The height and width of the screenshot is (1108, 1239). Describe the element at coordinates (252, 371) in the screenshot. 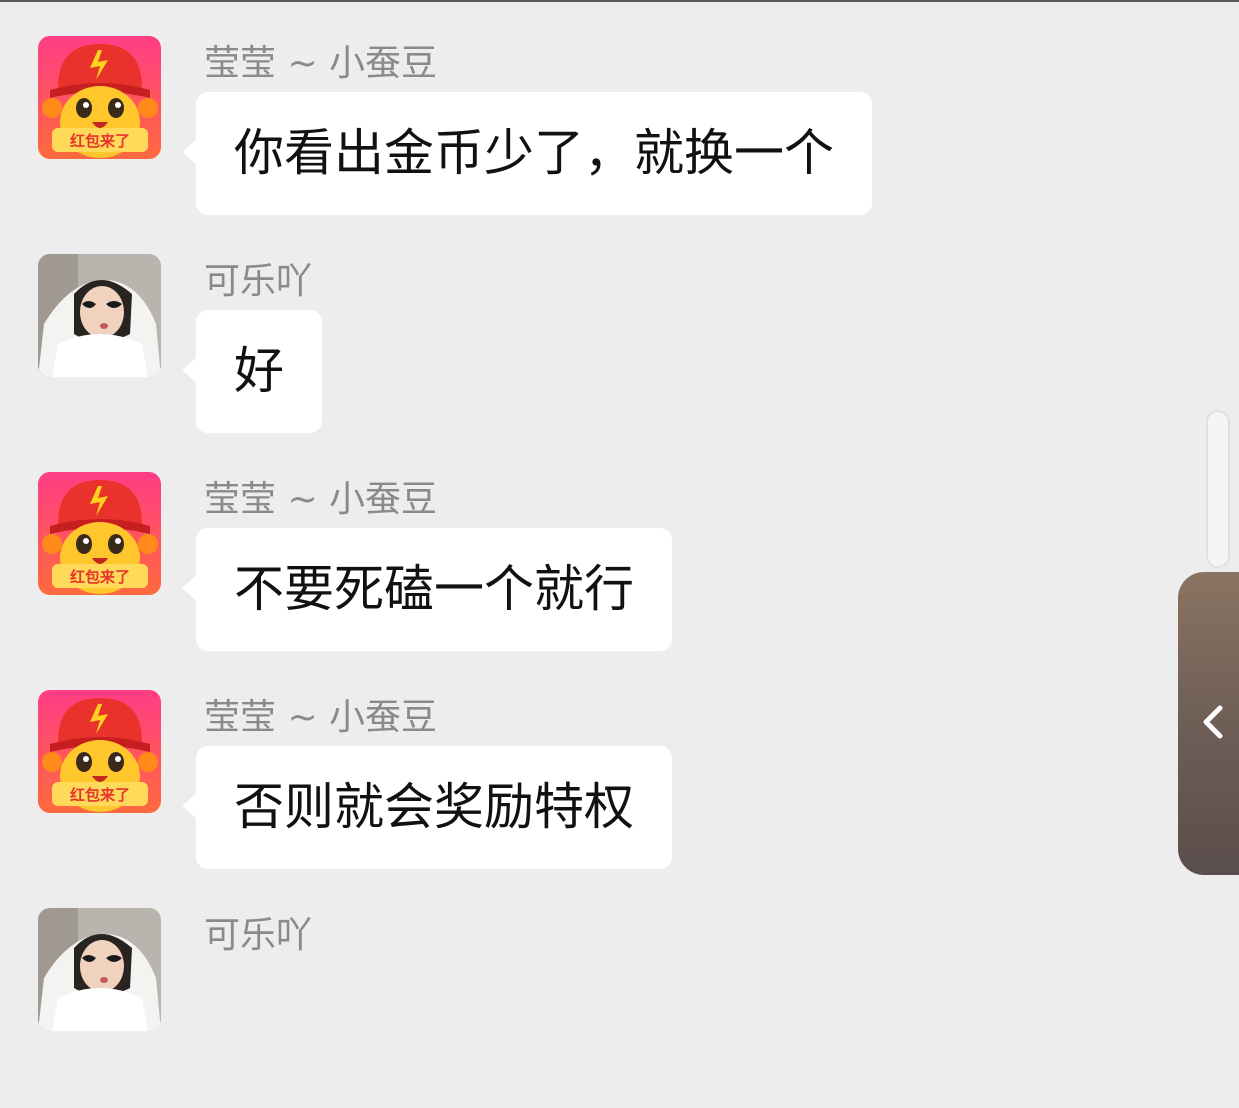

I see `message-bubble: 好` at that location.